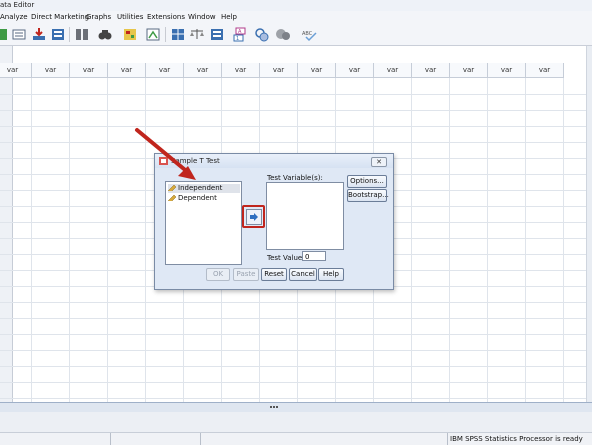 This screenshot has width=592, height=445. What do you see at coordinates (237, 39) in the screenshot?
I see `svg-text: 1` at bounding box center [237, 39].